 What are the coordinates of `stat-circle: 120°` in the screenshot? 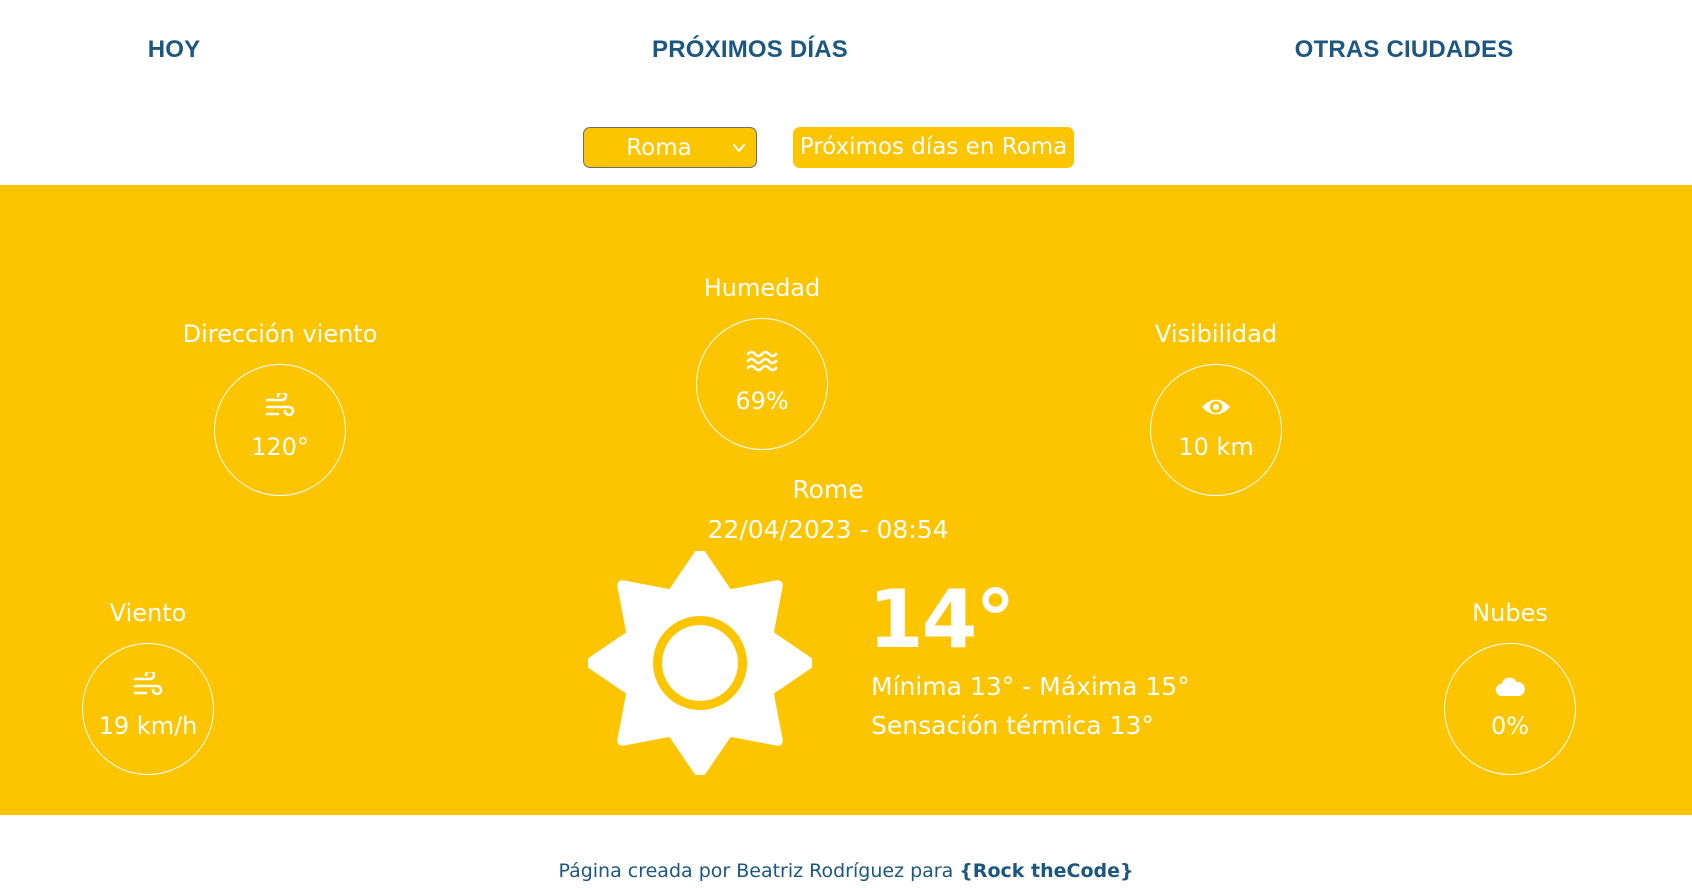 It's located at (280, 430).